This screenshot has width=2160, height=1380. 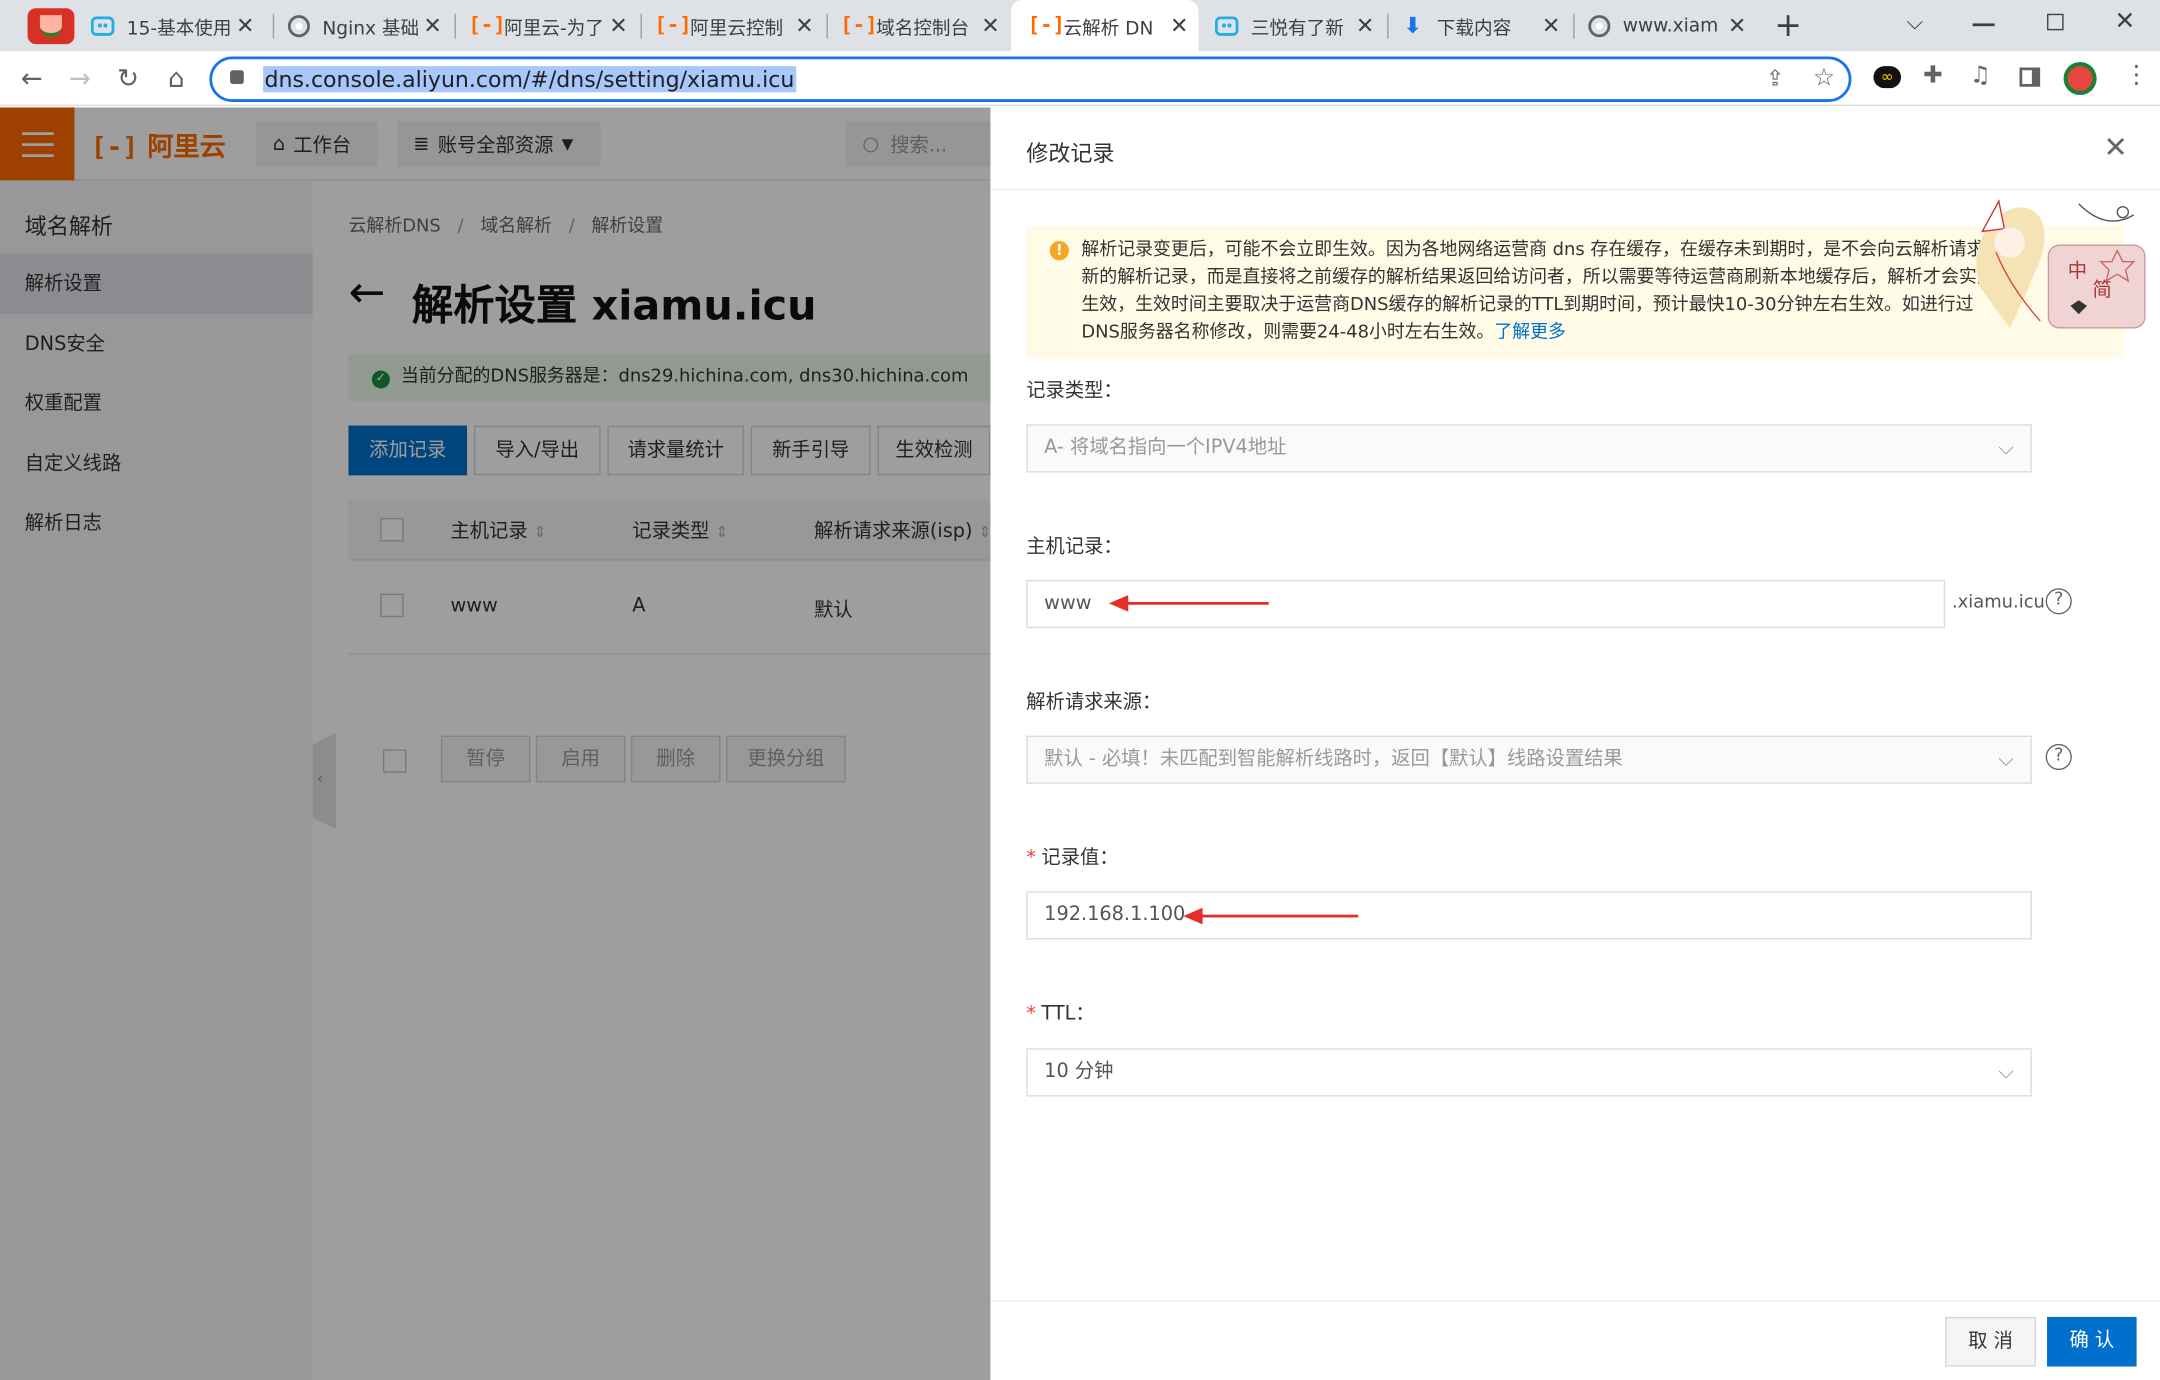 What do you see at coordinates (1068, 1013) in the screenshot?
I see `ttl-label-text: TTL：` at bounding box center [1068, 1013].